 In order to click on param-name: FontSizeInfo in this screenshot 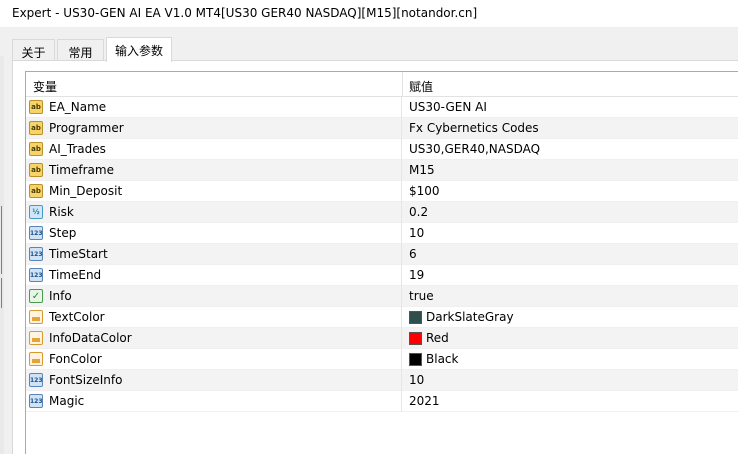, I will do `click(86, 380)`.